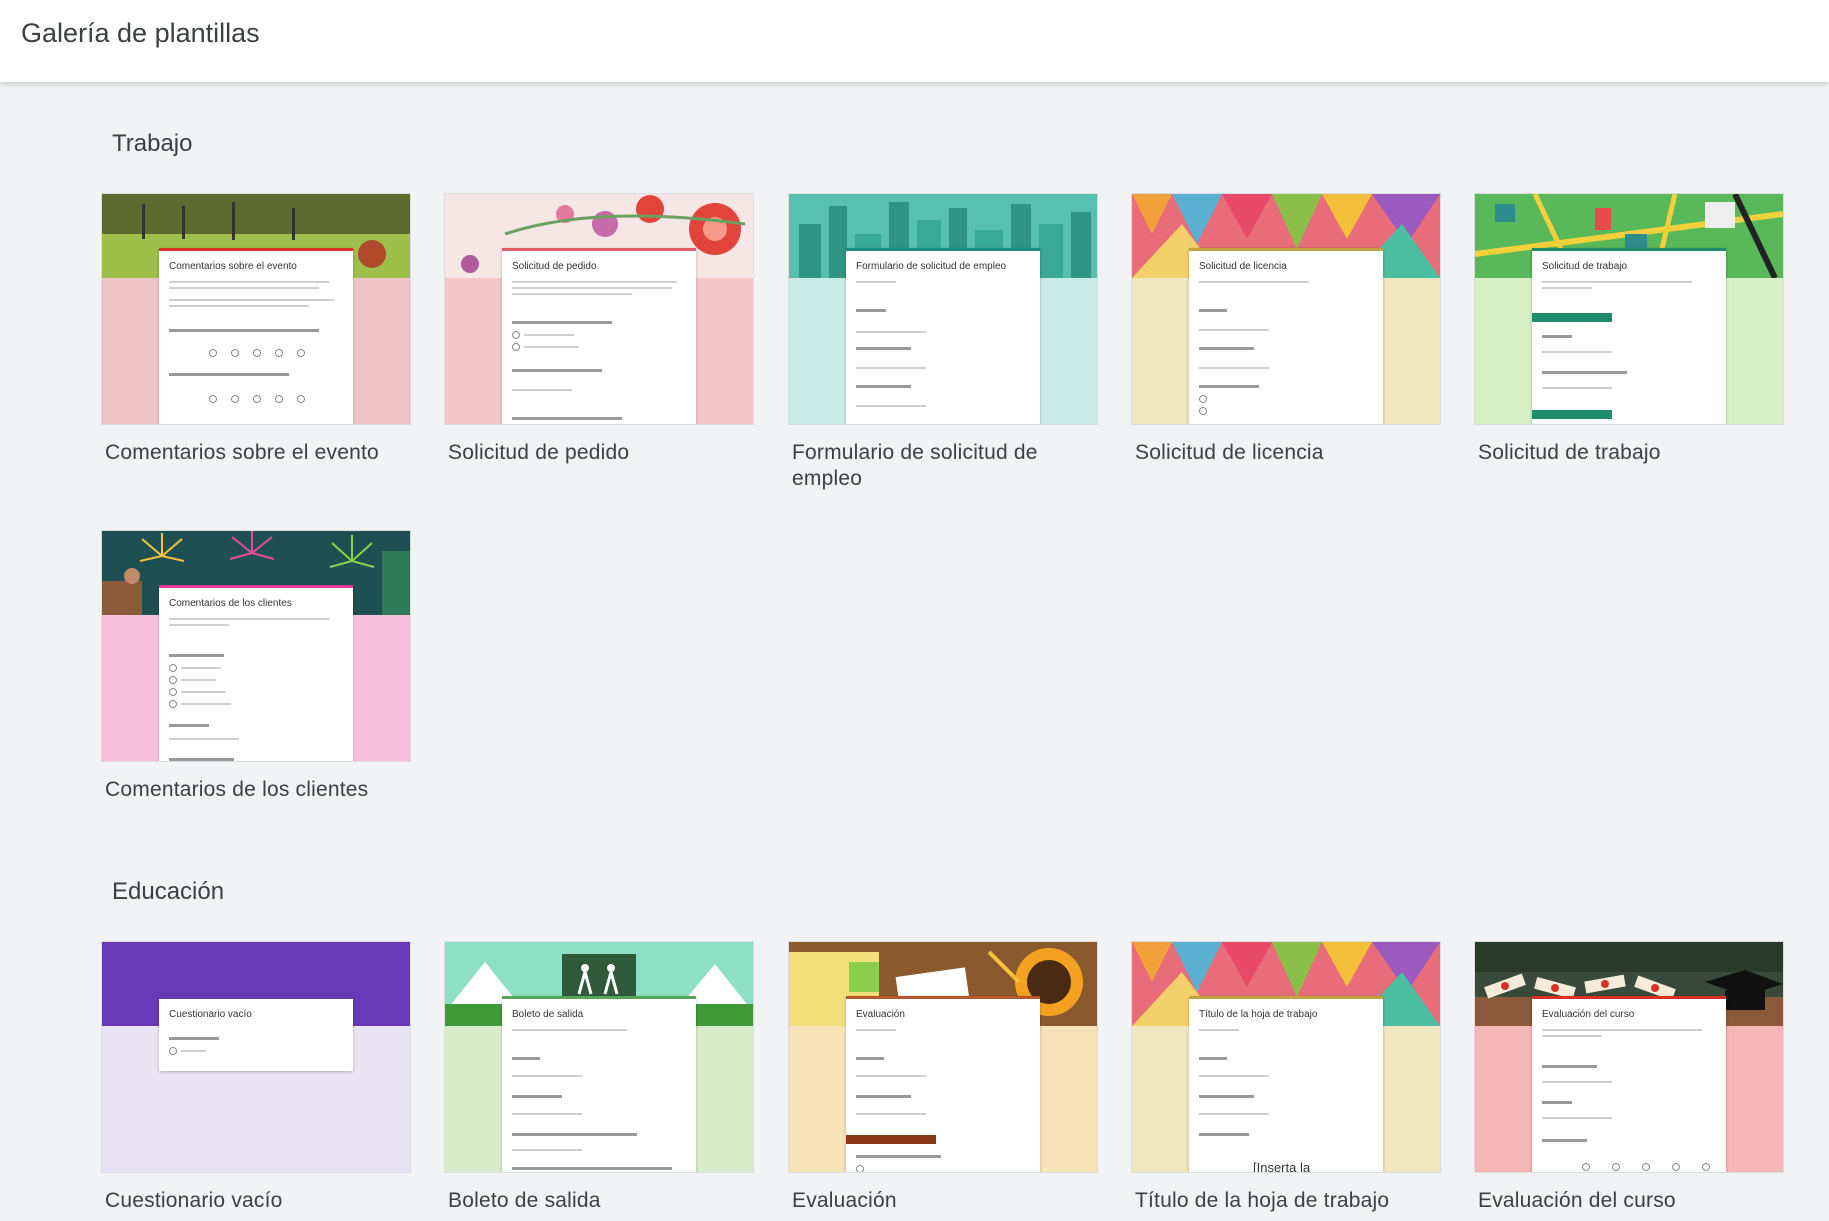  I want to click on template-thumbnail: Formulario de solicitud de empleo, so click(943, 309).